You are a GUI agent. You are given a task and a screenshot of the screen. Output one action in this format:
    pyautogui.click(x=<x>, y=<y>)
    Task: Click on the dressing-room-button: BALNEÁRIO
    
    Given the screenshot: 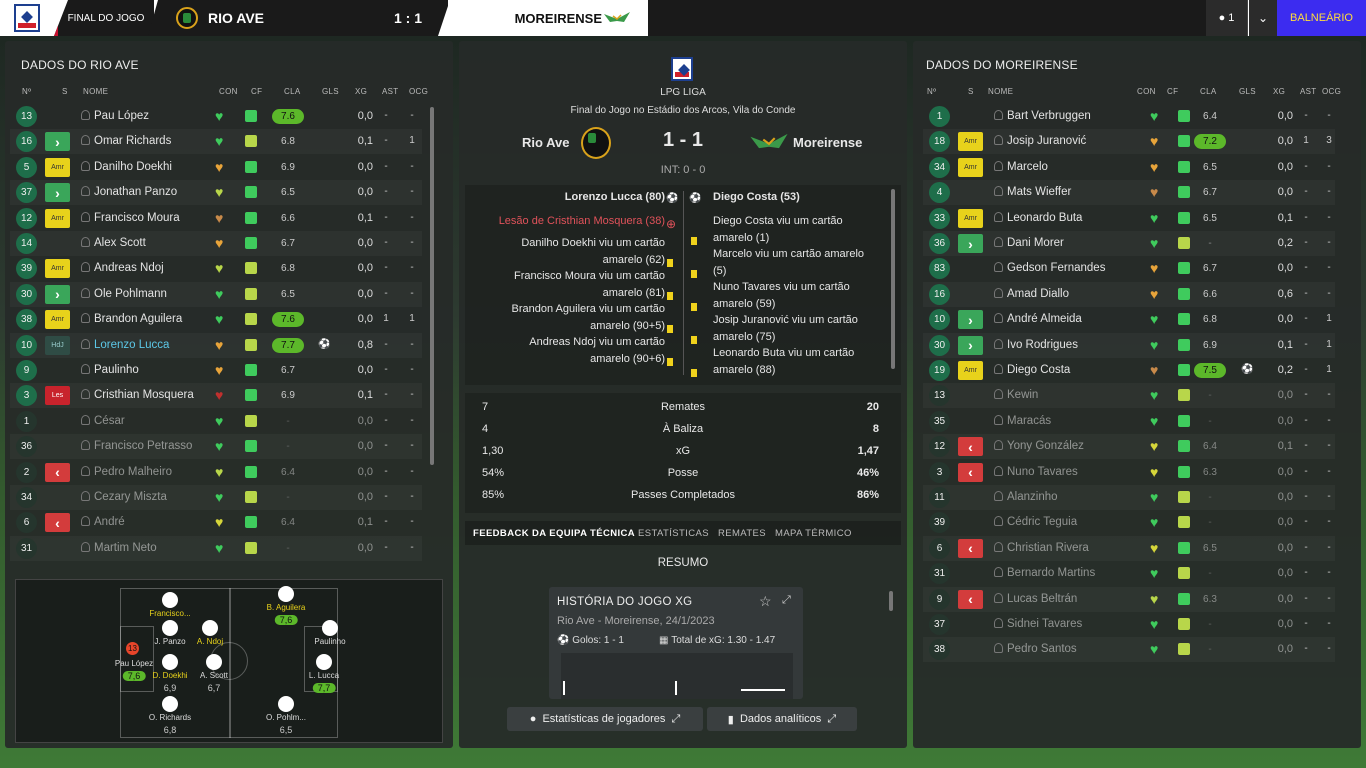 What is the action you would take?
    pyautogui.click(x=1321, y=18)
    